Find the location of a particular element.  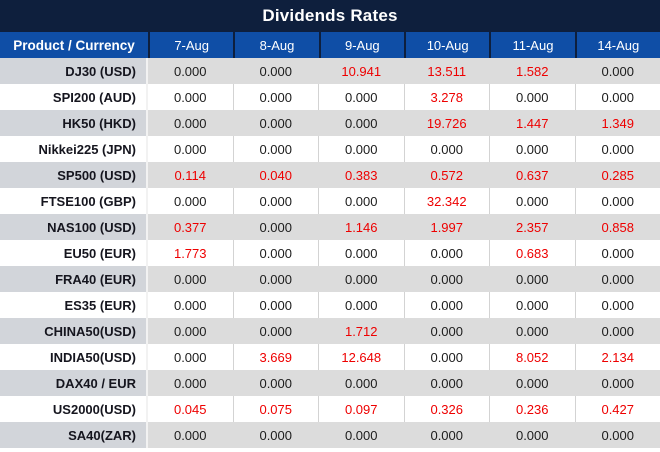

page-title: Dividends Rates is located at coordinates (330, 15).